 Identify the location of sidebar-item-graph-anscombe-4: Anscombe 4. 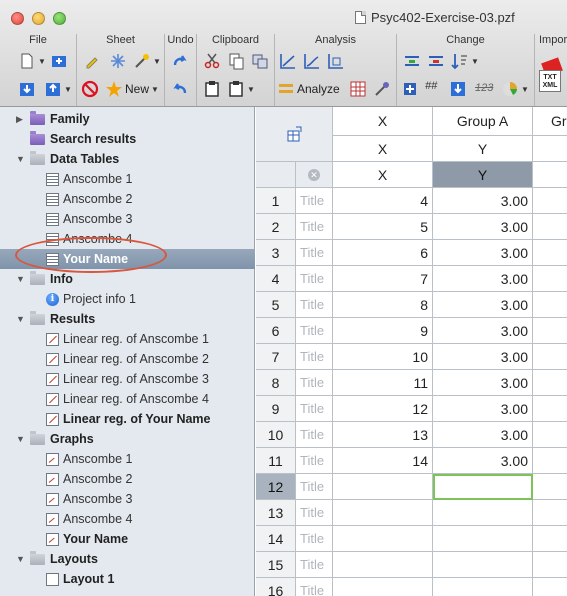
(127, 519).